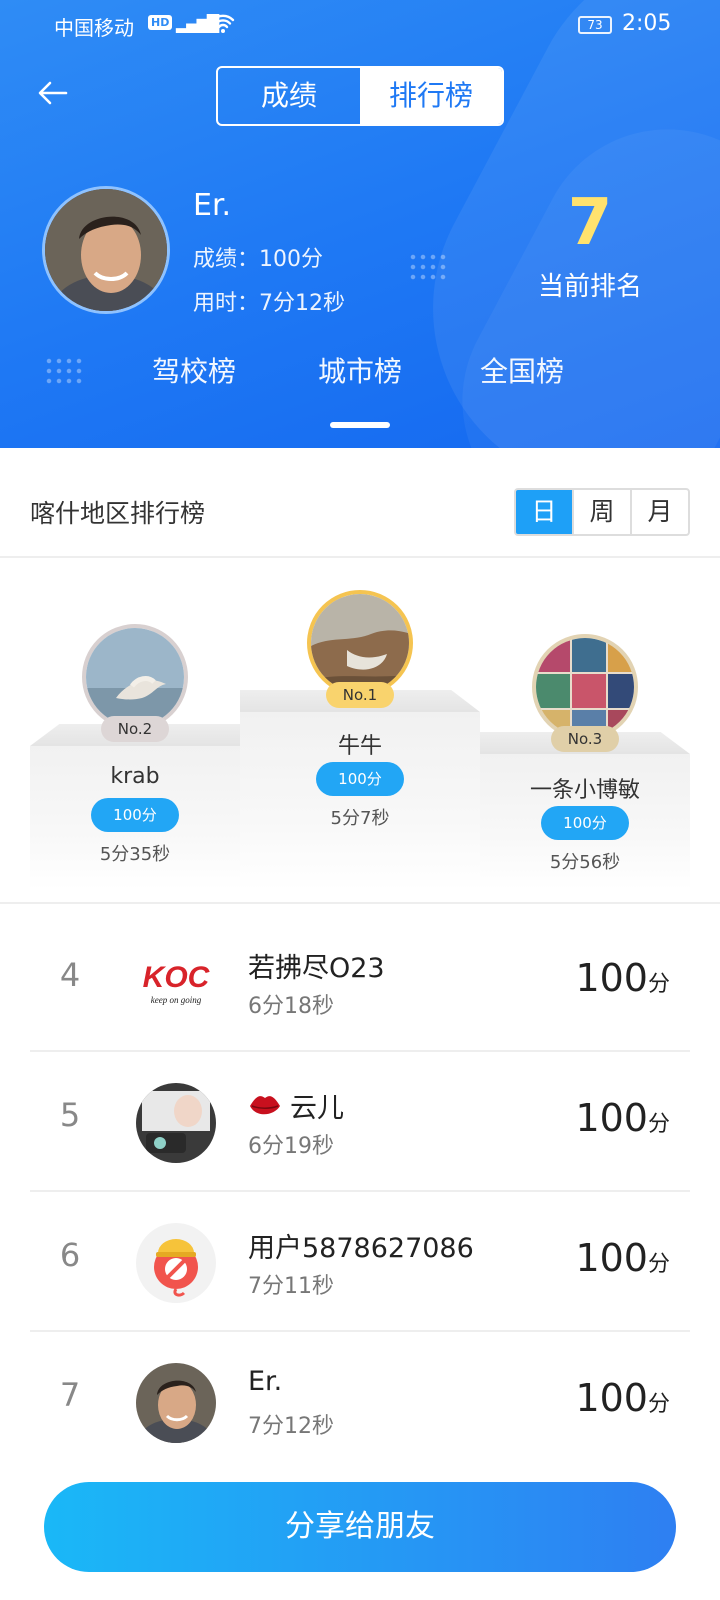 Image resolution: width=720 pixels, height=1600 pixels. I want to click on list-name: 若拂尽O23, so click(316, 968).